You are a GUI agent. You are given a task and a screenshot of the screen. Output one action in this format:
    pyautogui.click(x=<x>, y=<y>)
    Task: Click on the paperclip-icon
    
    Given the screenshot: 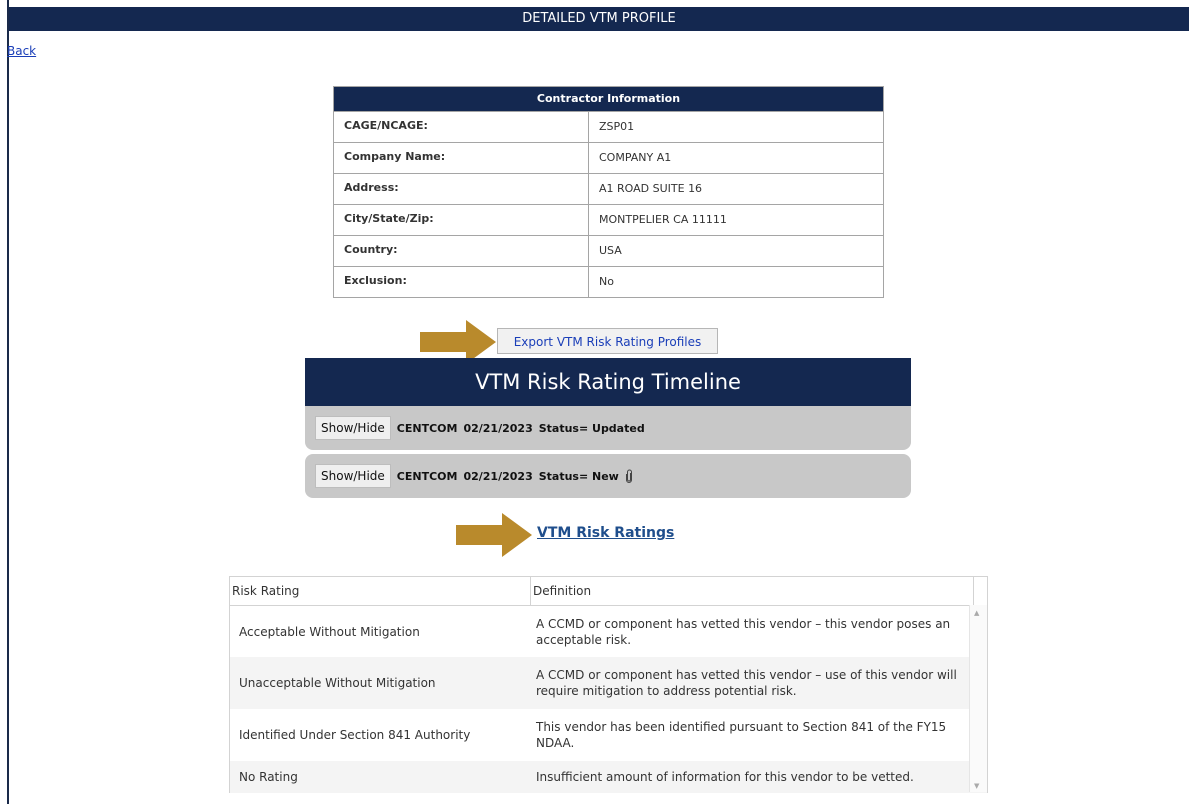 What is the action you would take?
    pyautogui.click(x=629, y=476)
    